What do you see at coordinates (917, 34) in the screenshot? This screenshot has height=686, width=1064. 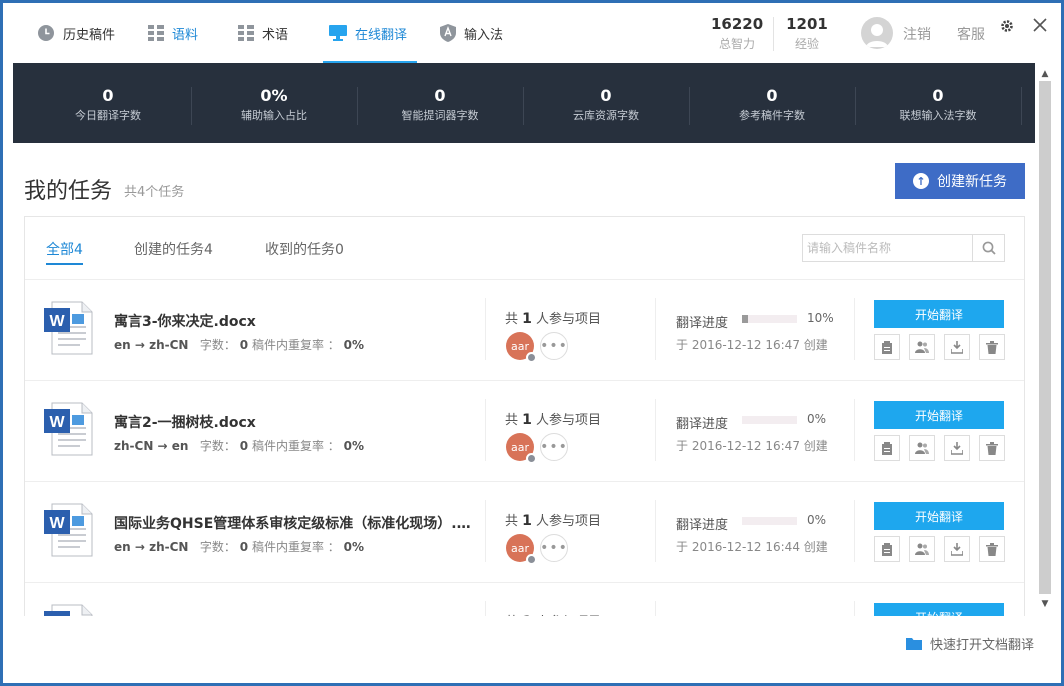 I see `logout-link: 注销` at bounding box center [917, 34].